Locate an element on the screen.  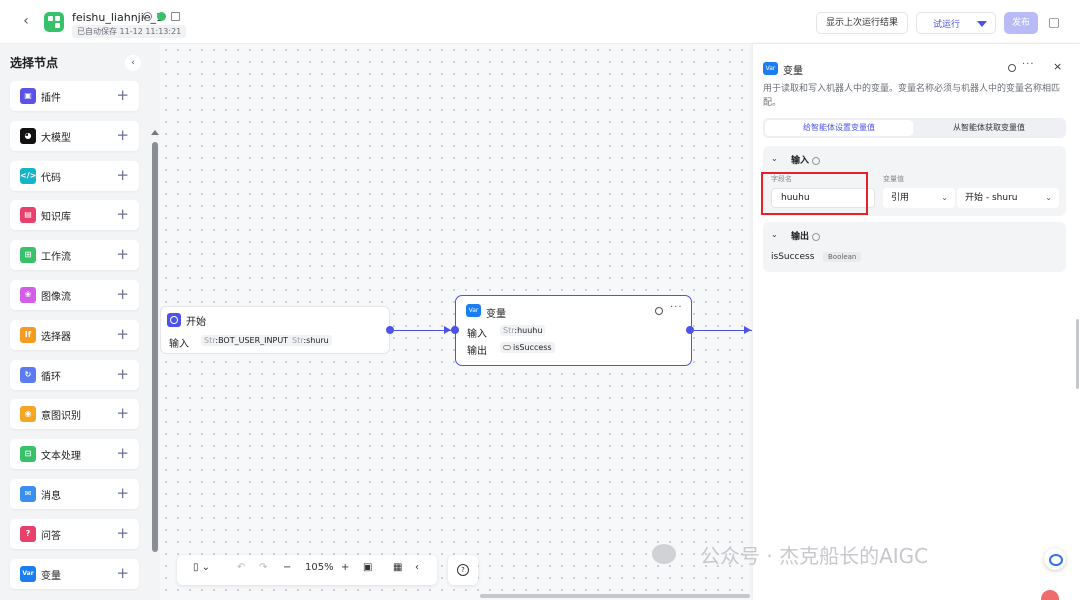
edit-icon is located at coordinates (175, 16).